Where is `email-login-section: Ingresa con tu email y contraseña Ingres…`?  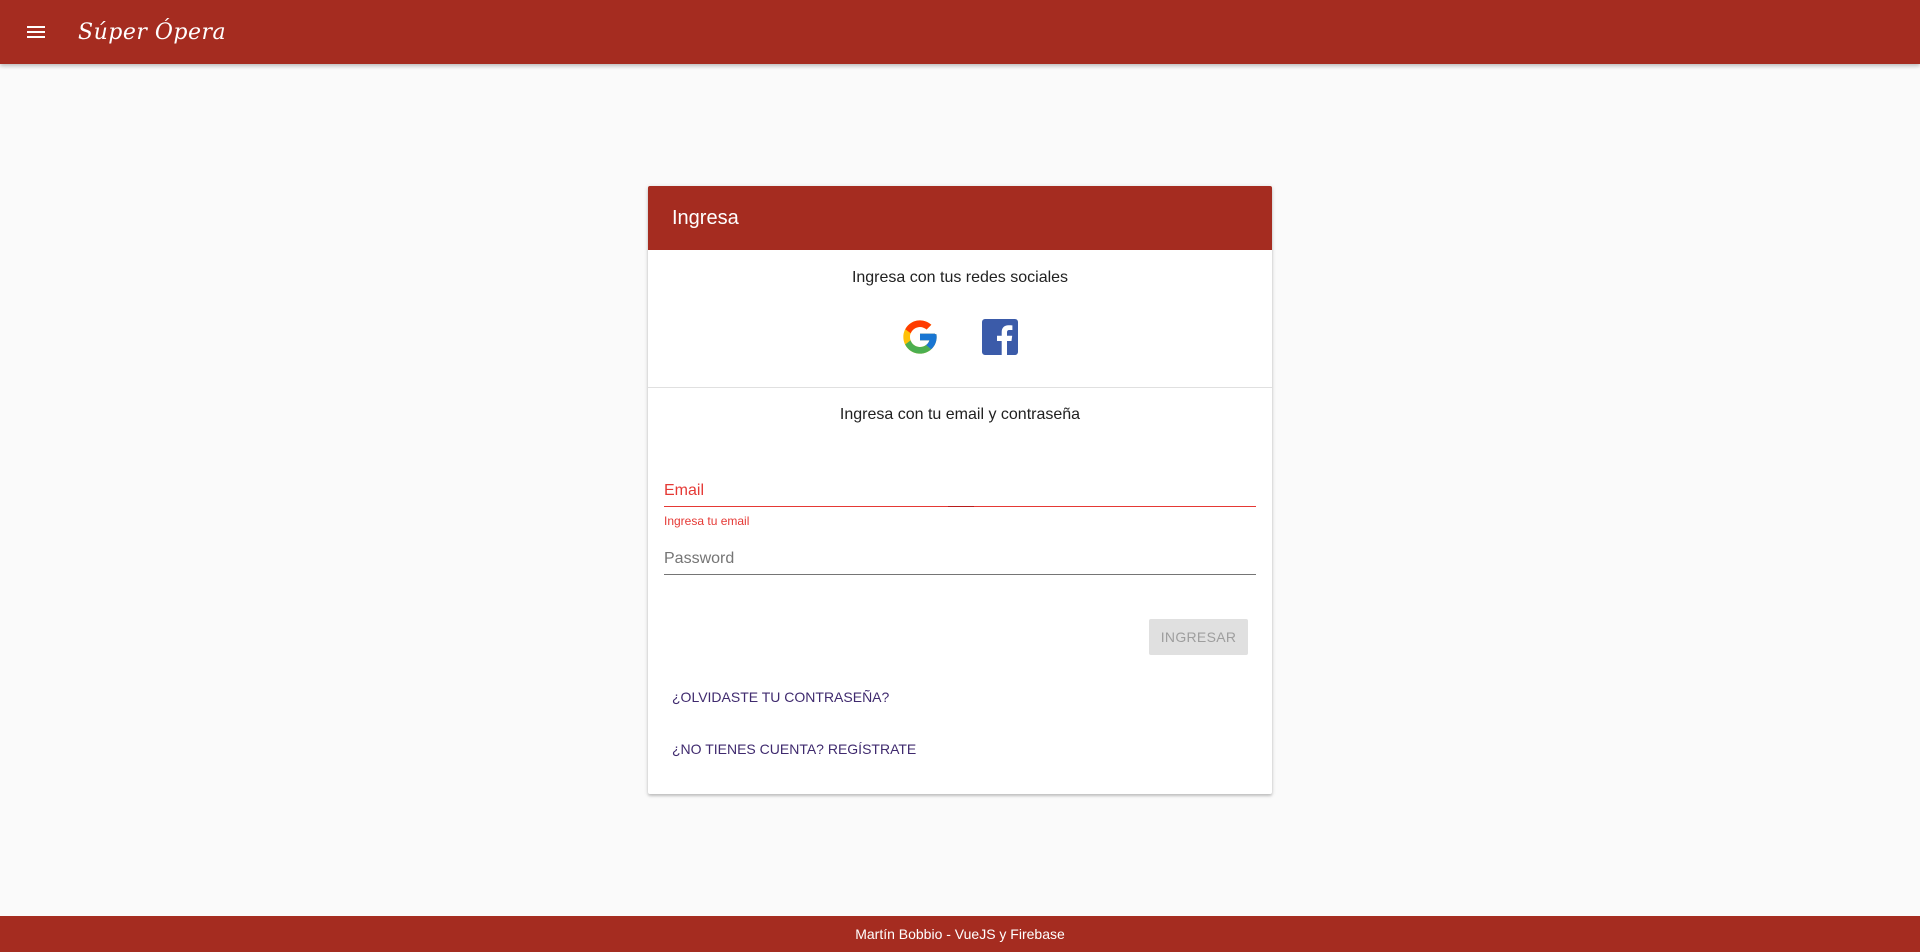
email-login-section: Ingresa con tu email y contraseña Ingres… is located at coordinates (960, 581).